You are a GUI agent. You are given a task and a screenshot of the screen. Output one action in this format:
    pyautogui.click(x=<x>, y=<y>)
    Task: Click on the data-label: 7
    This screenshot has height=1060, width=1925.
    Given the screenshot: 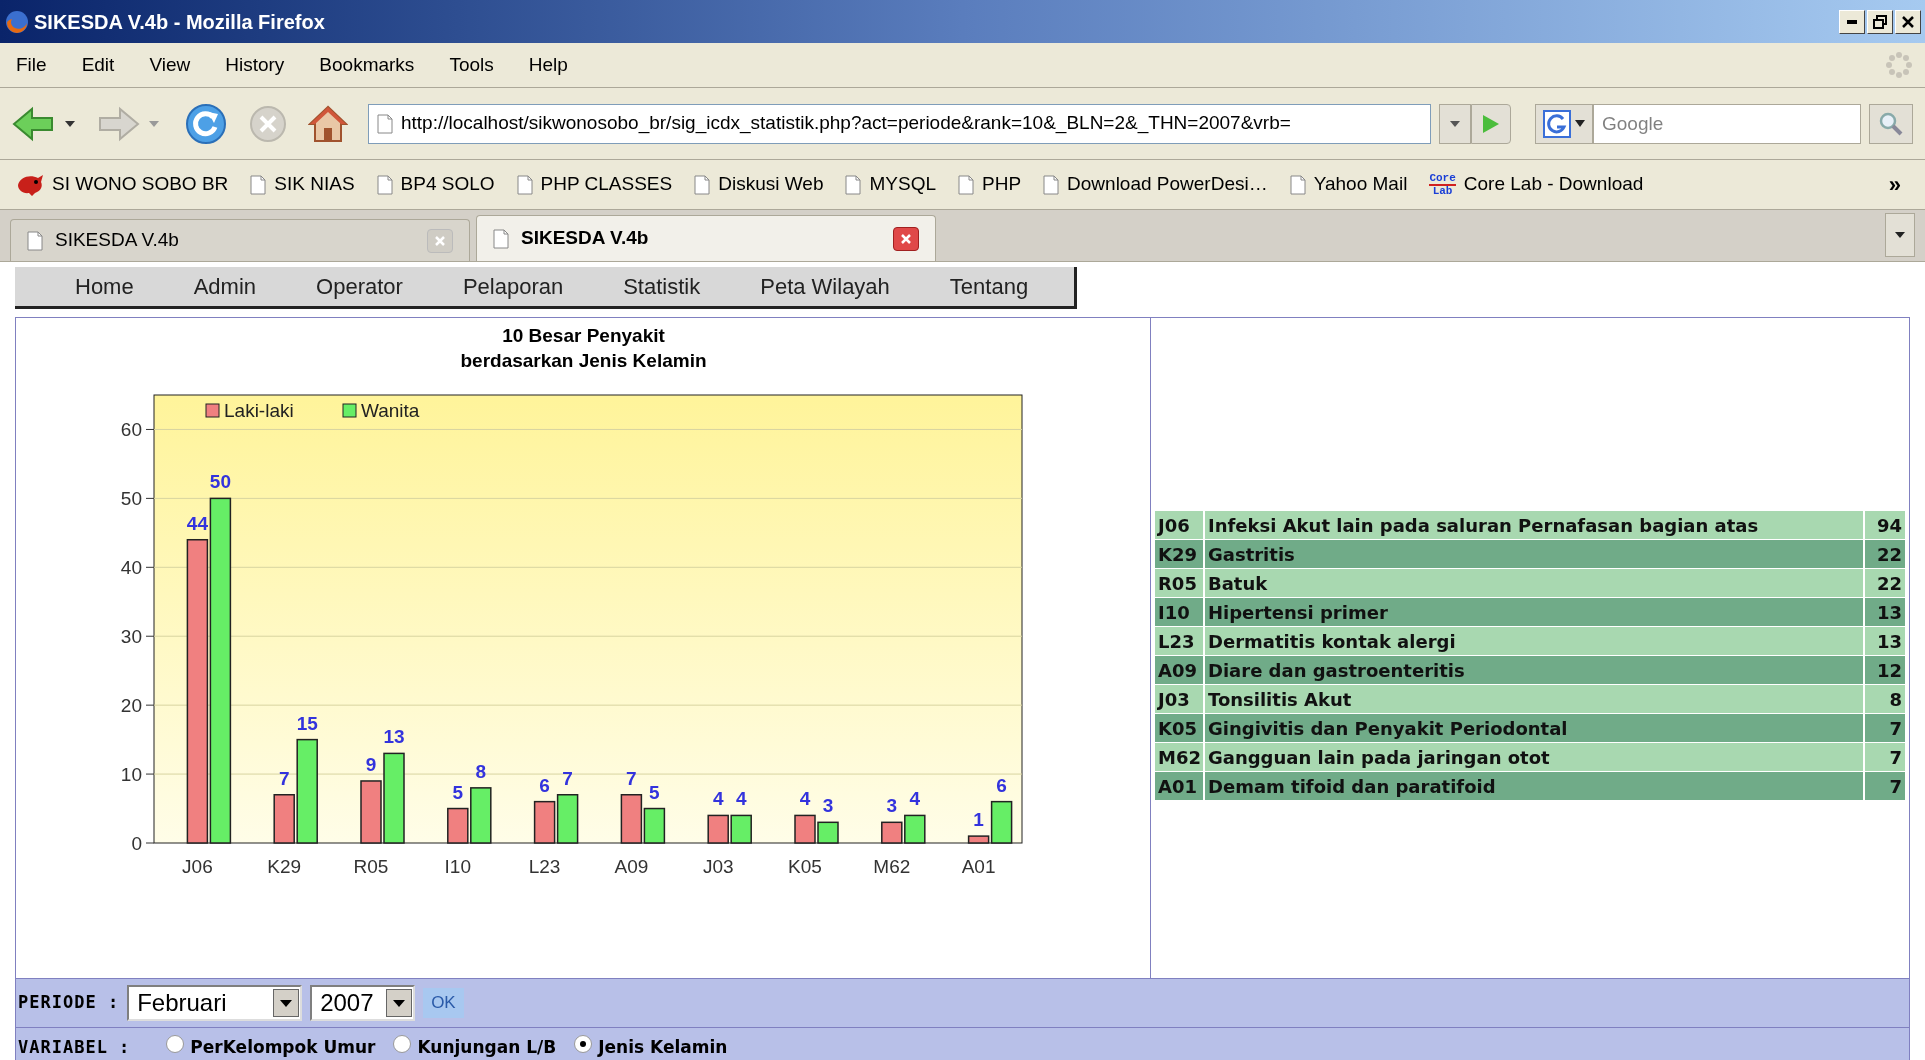 What is the action you would take?
    pyautogui.click(x=284, y=778)
    